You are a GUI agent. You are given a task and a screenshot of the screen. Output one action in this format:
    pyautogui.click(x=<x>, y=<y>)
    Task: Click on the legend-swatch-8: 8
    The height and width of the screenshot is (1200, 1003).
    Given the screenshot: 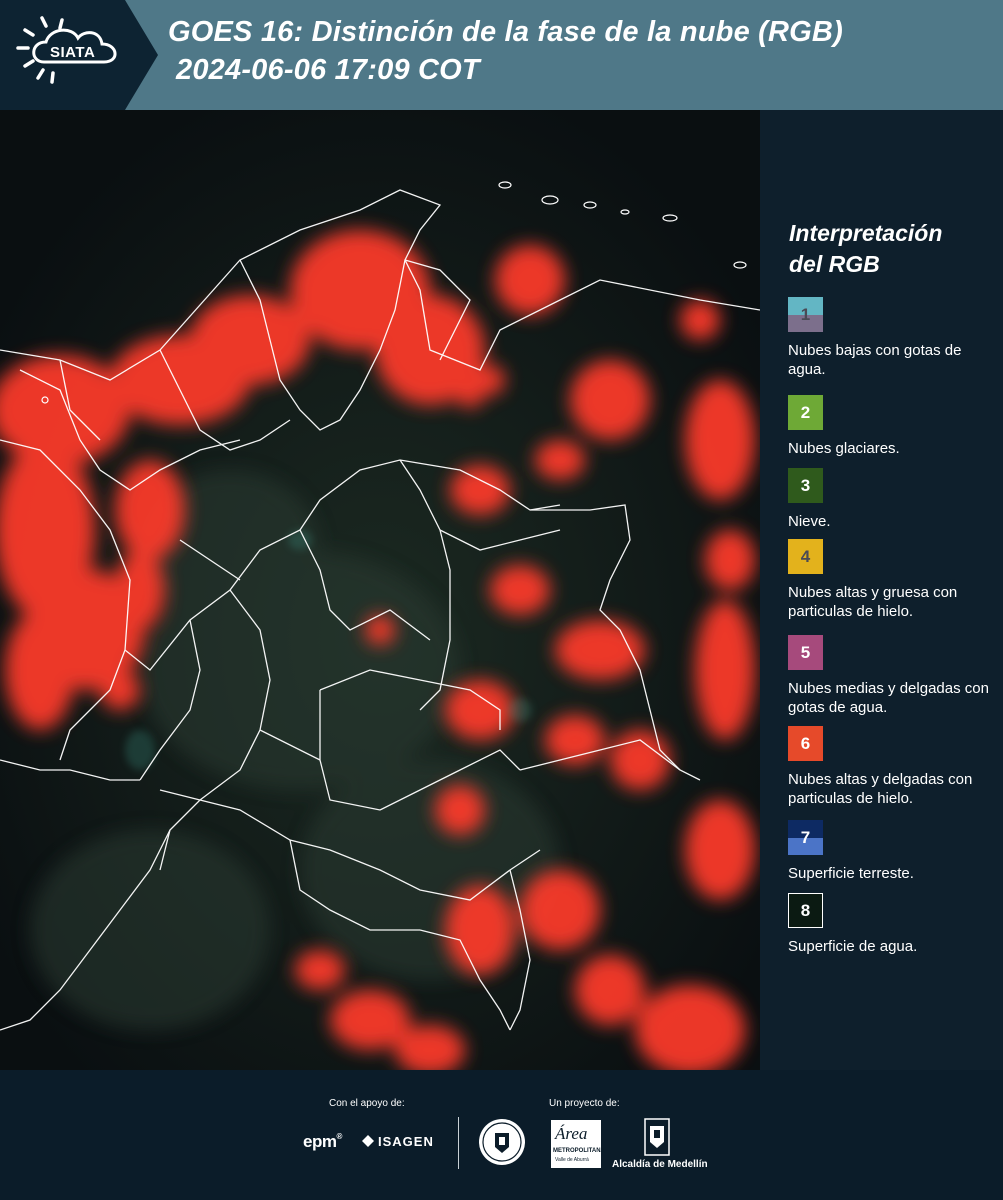 What is the action you would take?
    pyautogui.click(x=805, y=910)
    